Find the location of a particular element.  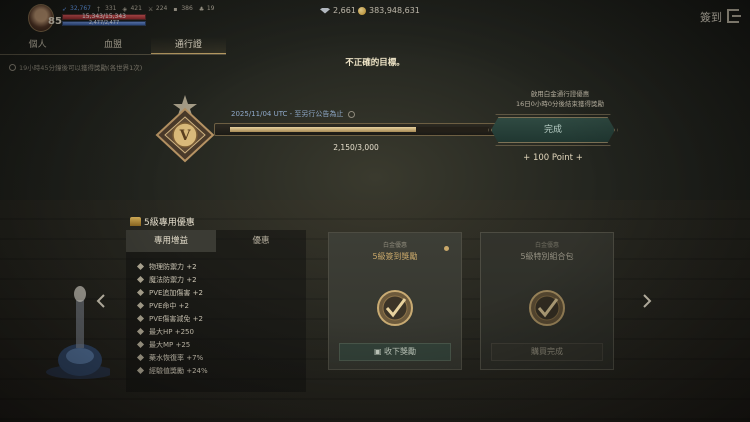

mp-bar: 2,477/2,477 is located at coordinates (104, 23).